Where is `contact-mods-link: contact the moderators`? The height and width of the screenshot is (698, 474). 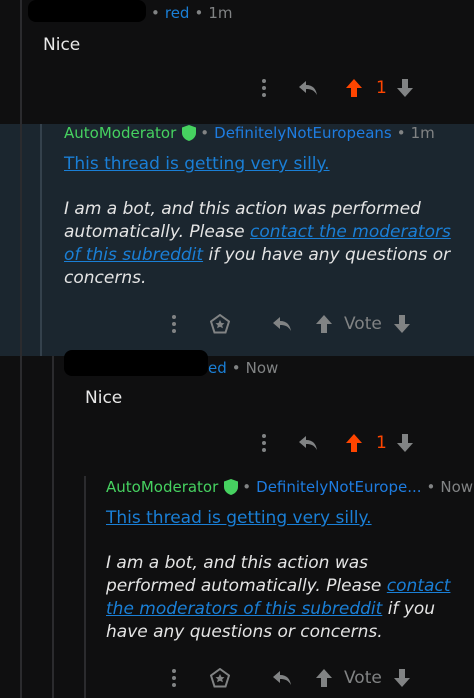 contact-mods-link: contact the moderators is located at coordinates (350, 232).